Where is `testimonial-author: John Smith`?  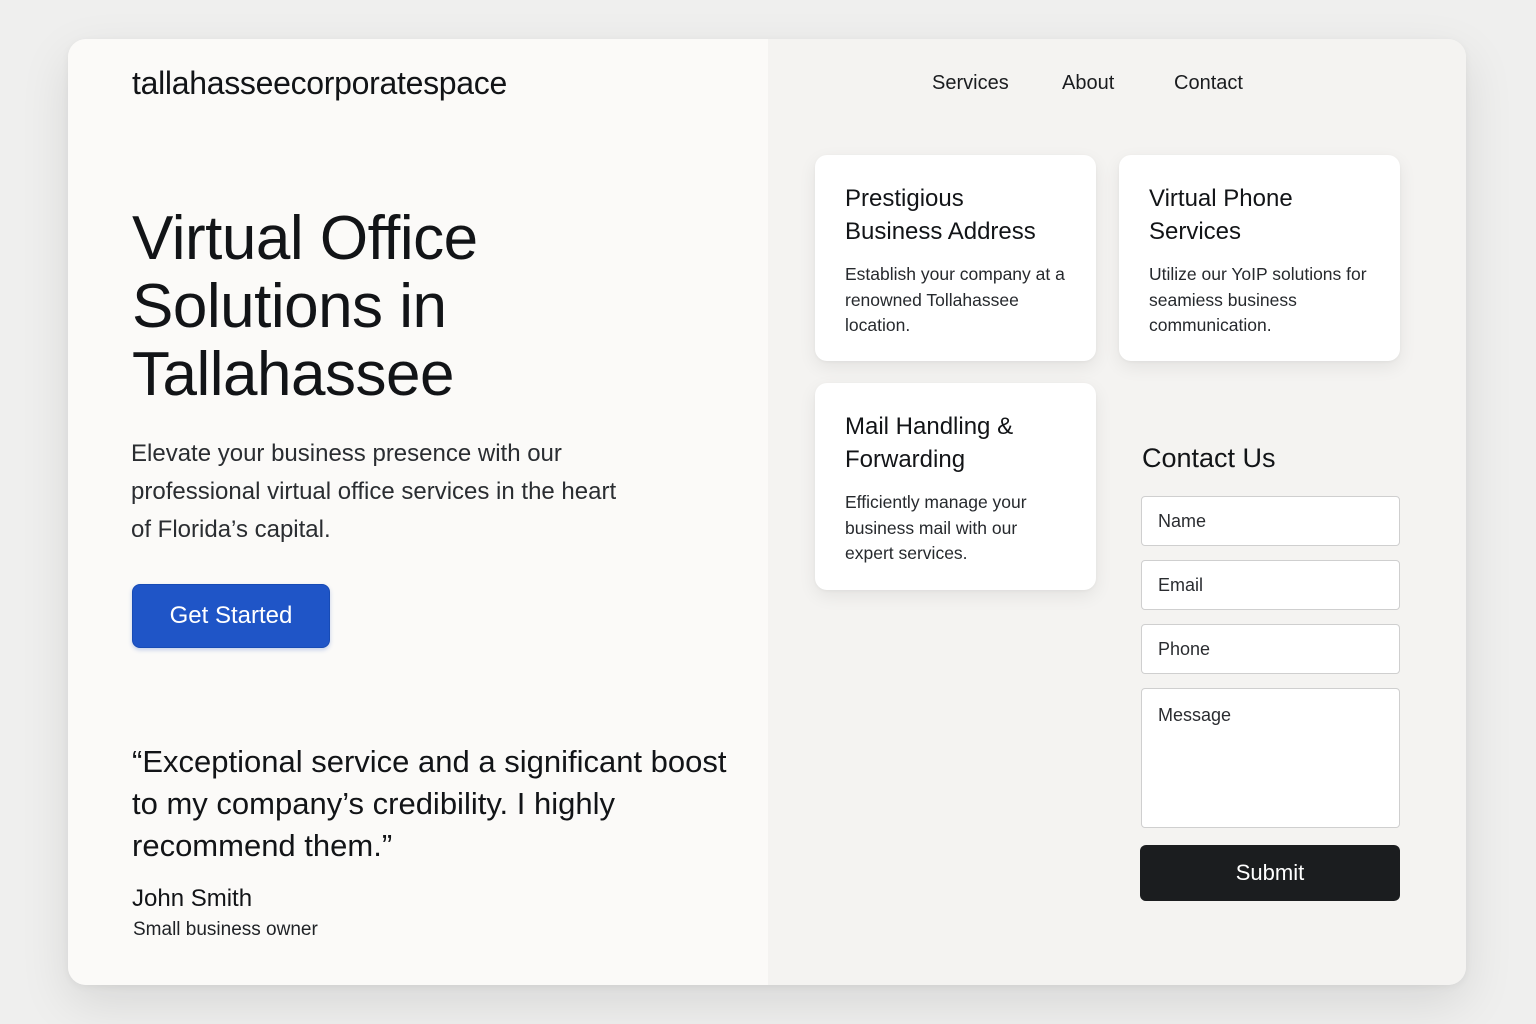 testimonial-author: John Smith is located at coordinates (192, 898).